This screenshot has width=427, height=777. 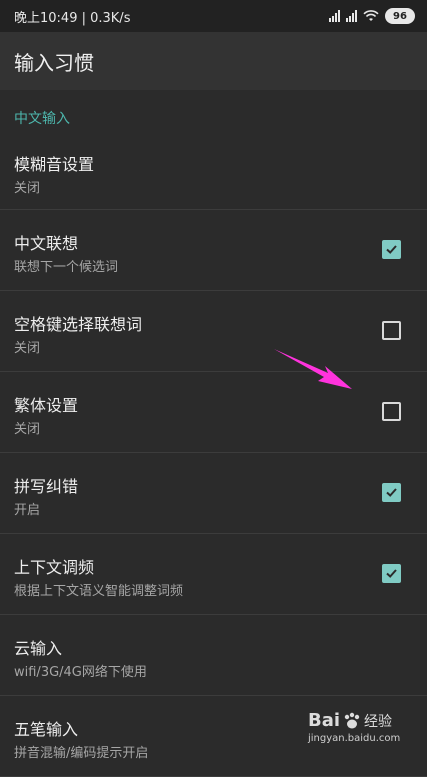 I want to click on battery-icon: 96, so click(x=400, y=16).